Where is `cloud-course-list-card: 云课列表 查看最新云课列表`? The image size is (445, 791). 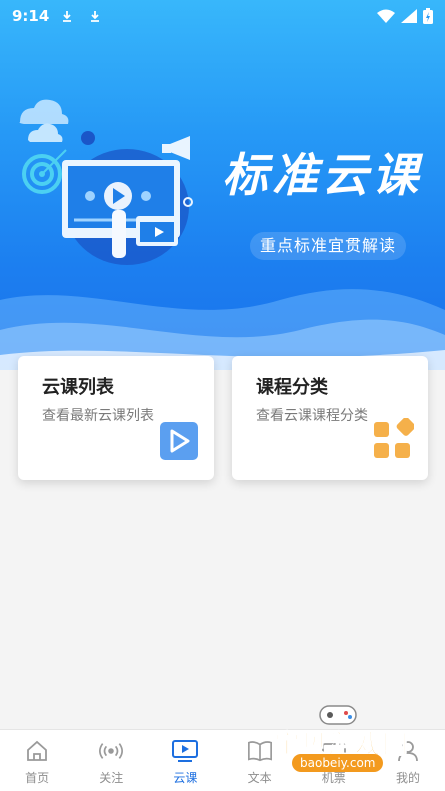 cloud-course-list-card: 云课列表 查看最新云课列表 is located at coordinates (116, 418).